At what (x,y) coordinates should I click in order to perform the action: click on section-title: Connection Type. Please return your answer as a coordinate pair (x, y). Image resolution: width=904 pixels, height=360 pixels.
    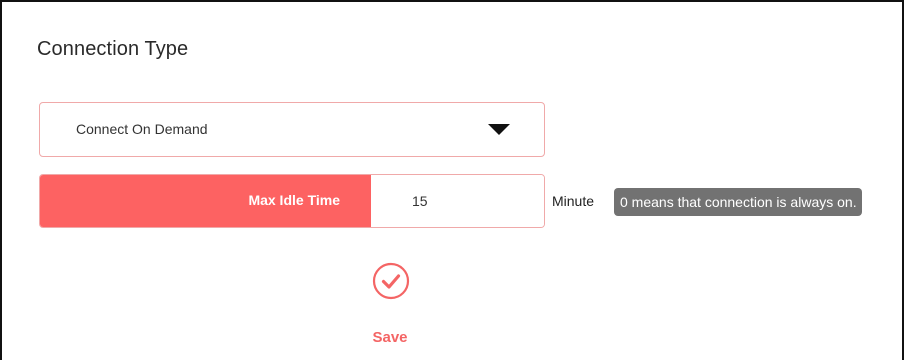
    Looking at the image, I should click on (113, 49).